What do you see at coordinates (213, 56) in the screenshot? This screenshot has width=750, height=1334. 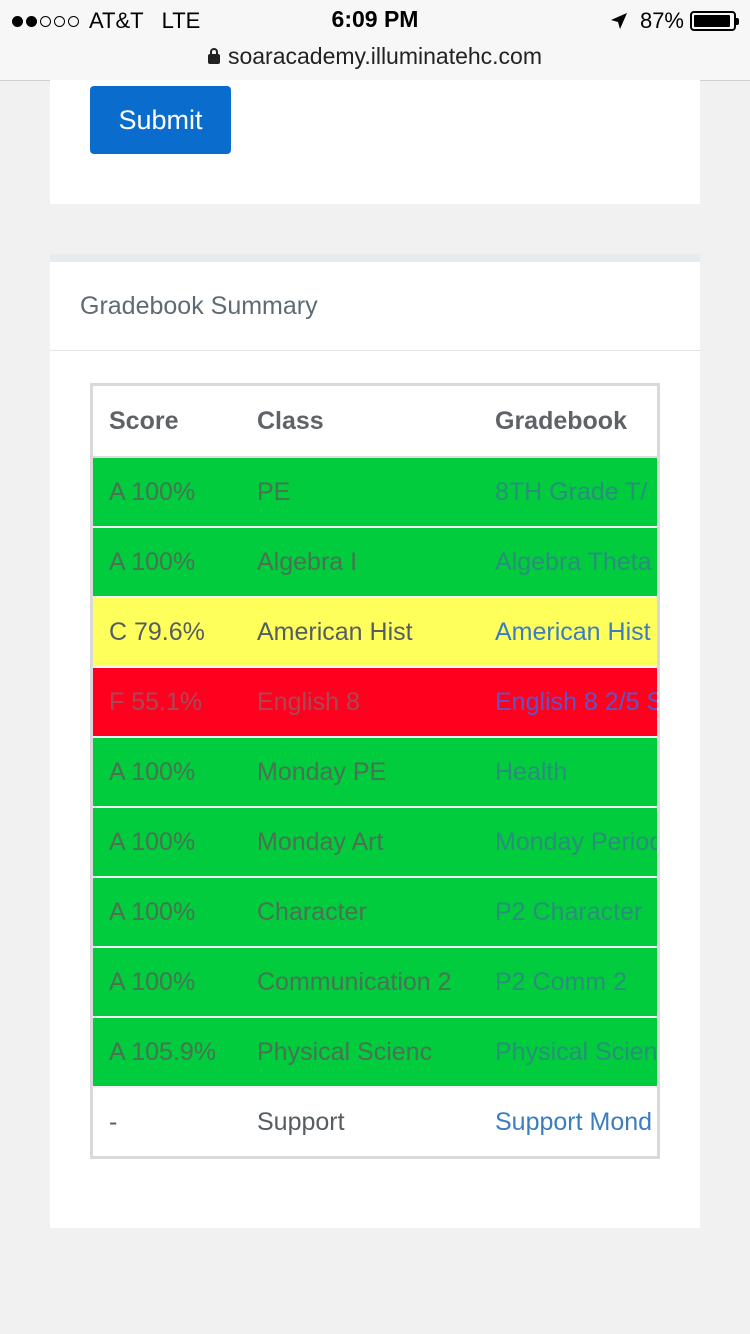 I see `lock-icon` at bounding box center [213, 56].